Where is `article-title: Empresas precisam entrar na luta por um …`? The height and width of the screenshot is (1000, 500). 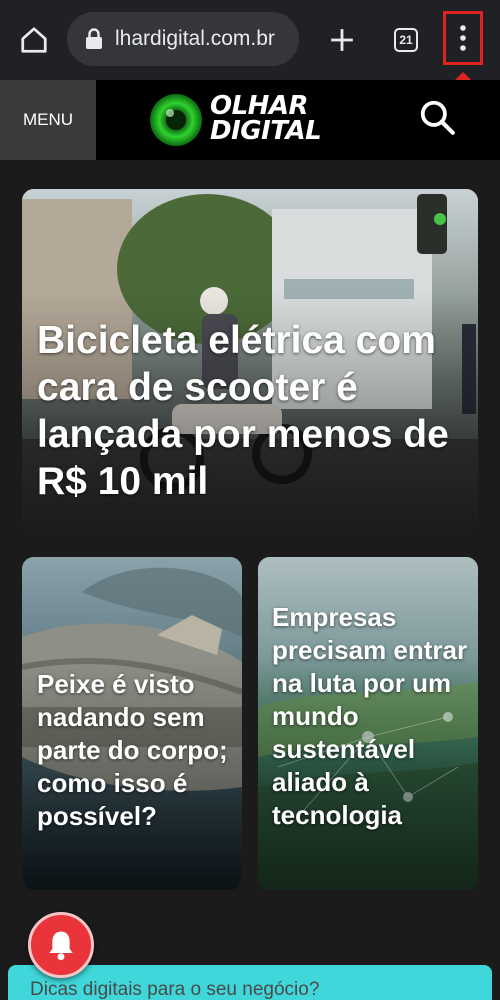 article-title: Empresas precisam entrar na luta por um … is located at coordinates (372, 716).